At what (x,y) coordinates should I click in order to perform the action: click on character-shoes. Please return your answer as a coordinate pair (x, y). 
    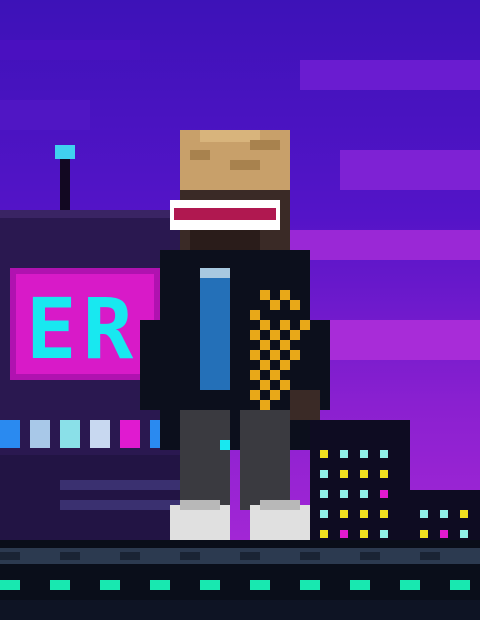
    Looking at the image, I should click on (200, 522).